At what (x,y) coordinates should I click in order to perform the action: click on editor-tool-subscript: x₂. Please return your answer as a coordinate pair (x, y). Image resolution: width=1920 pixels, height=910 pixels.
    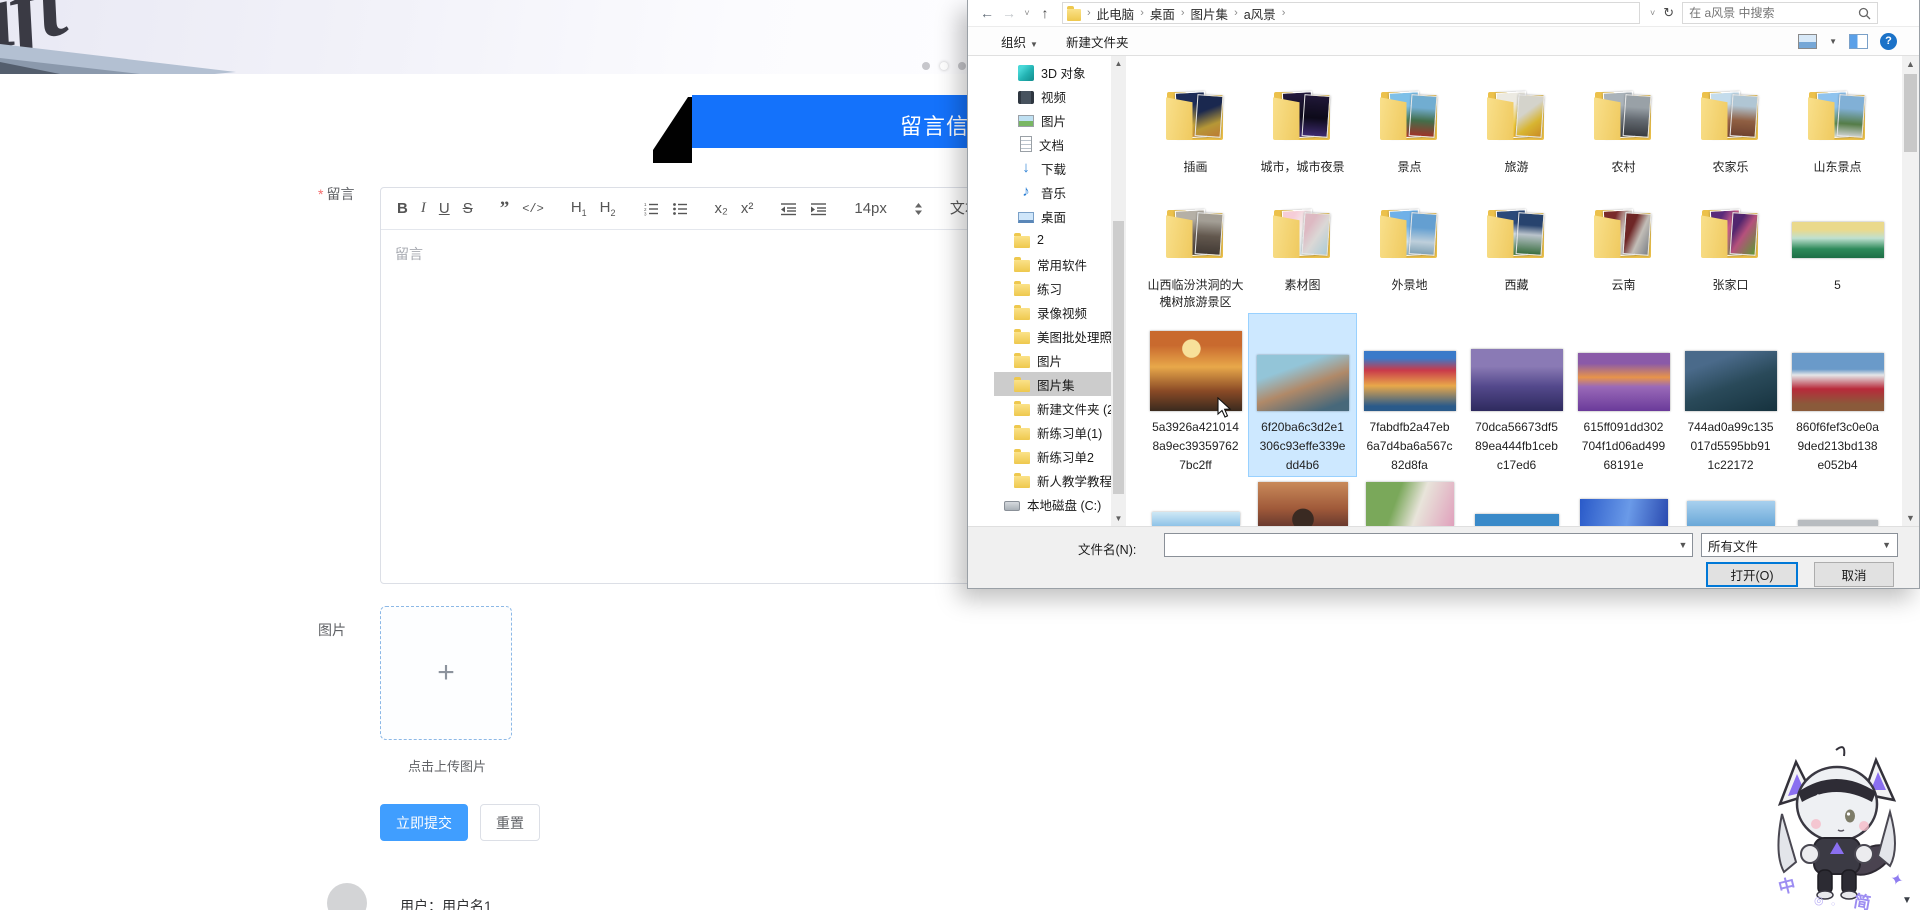
    Looking at the image, I should click on (721, 208).